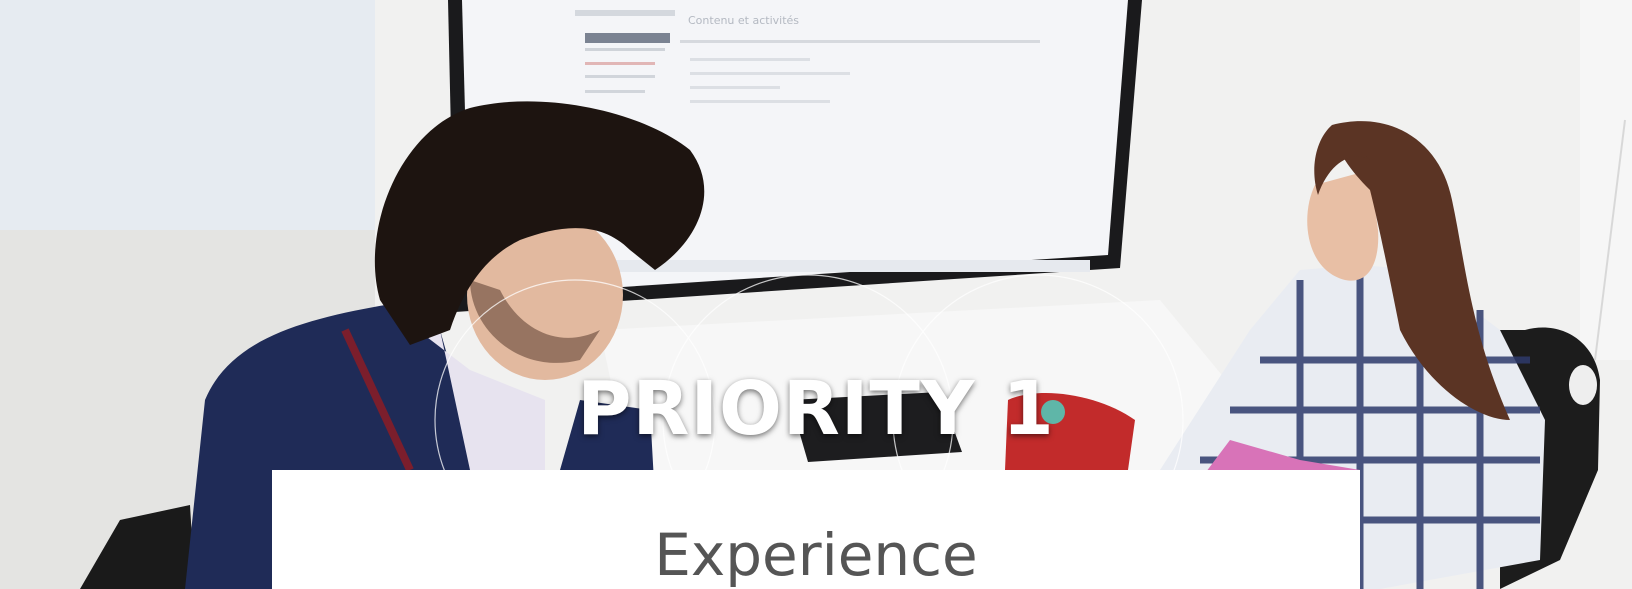 Image resolution: width=1632 pixels, height=589 pixels. Describe the element at coordinates (743, 20) in the screenshot. I see `screen-heading: Contenu et activités` at that location.